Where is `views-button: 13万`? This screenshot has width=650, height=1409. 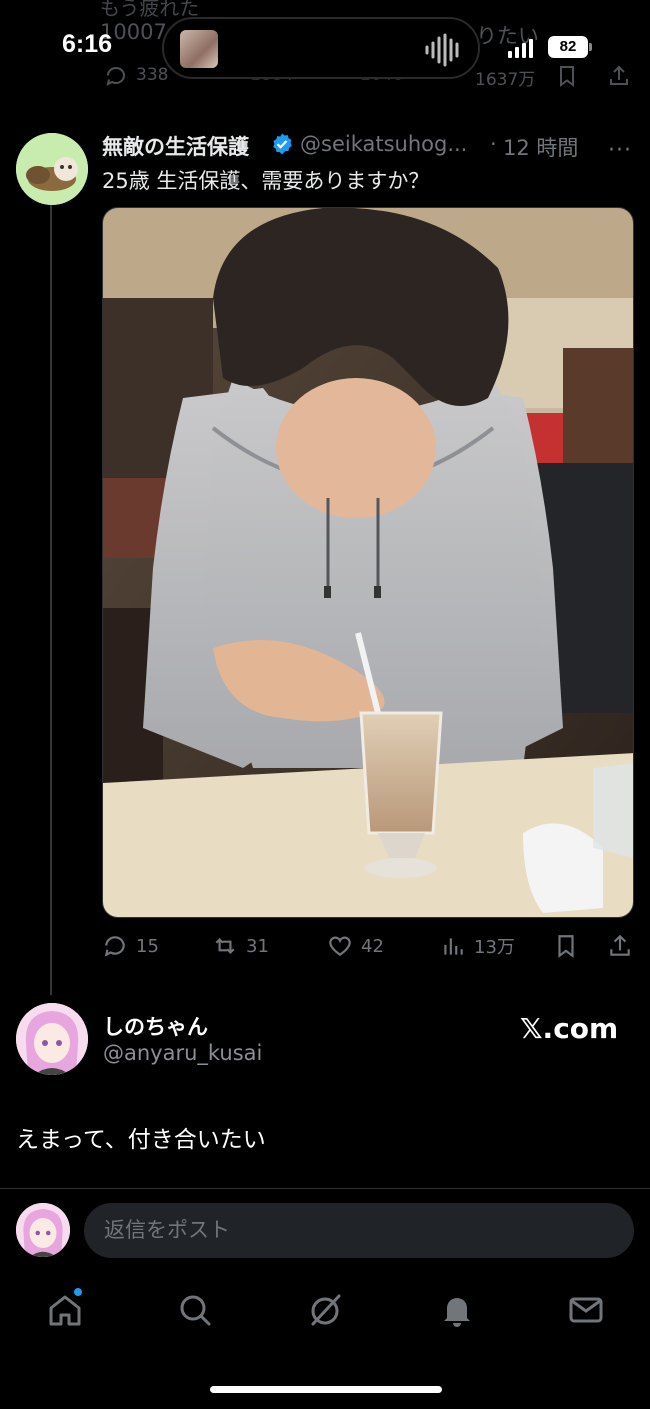
views-button: 13万 is located at coordinates (477, 946).